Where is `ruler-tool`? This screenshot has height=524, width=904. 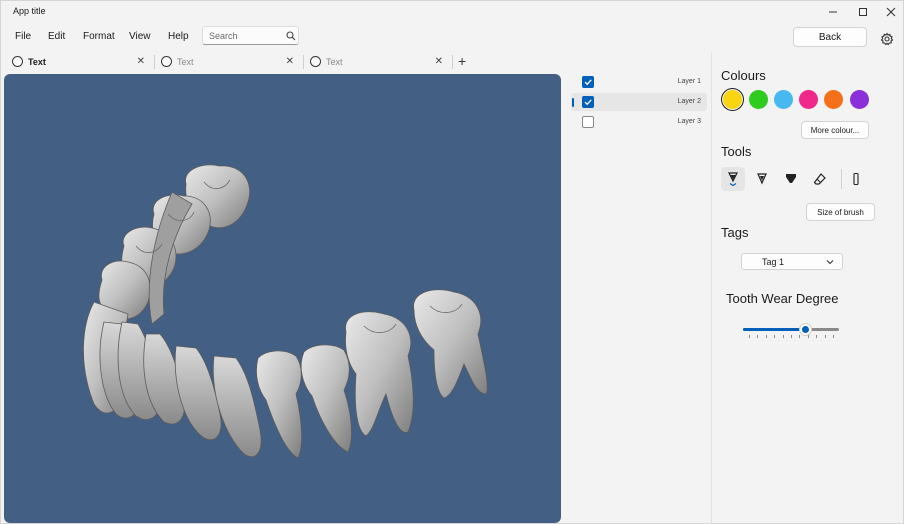
ruler-tool is located at coordinates (856, 179).